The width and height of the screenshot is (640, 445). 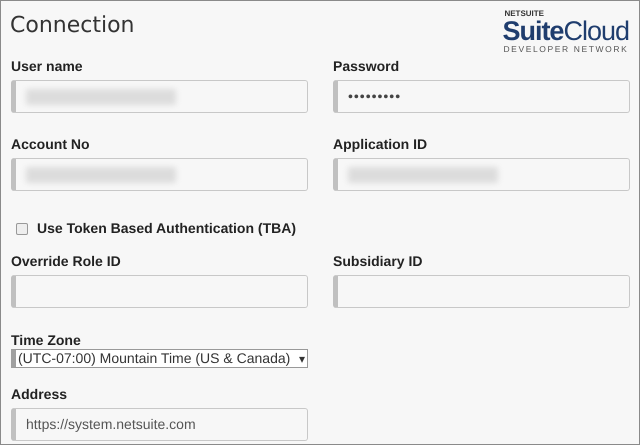 What do you see at coordinates (66, 261) in the screenshot?
I see `field-label: Override Role ID` at bounding box center [66, 261].